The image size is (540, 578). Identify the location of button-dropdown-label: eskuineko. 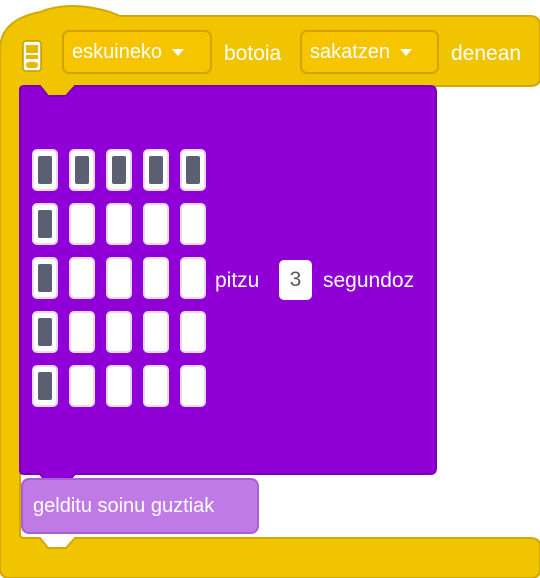
(117, 51).